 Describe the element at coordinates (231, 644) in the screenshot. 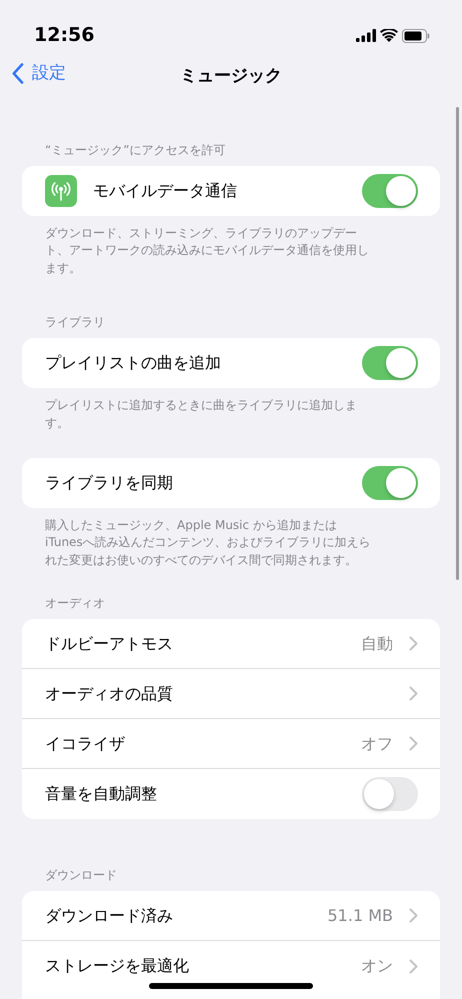

I see `settings-row: ドルビーアトモス 自動` at that location.